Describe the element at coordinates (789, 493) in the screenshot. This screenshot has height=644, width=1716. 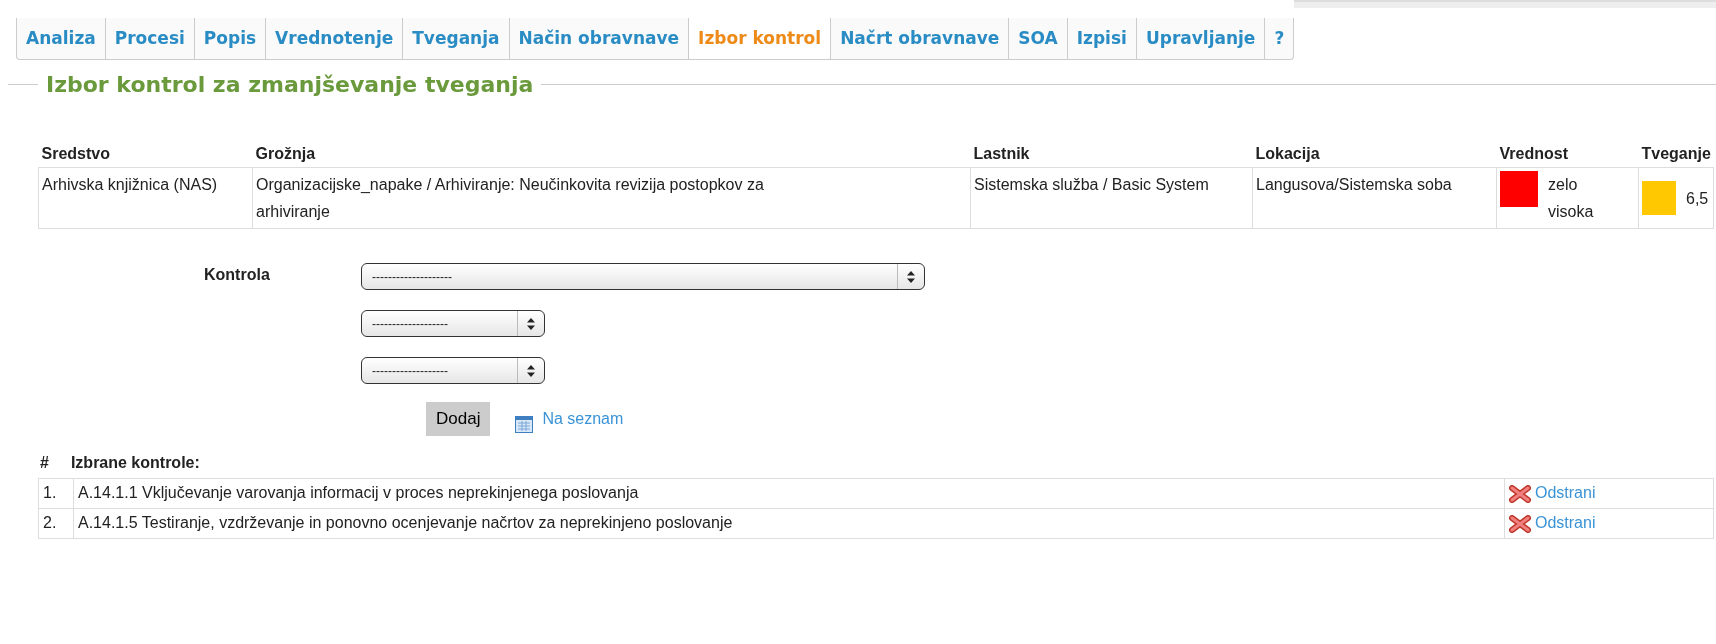
I see `table-cell: A.14.1.1 Vključevanje varovanja informacij v proces neprekinjenega poslovanja` at that location.